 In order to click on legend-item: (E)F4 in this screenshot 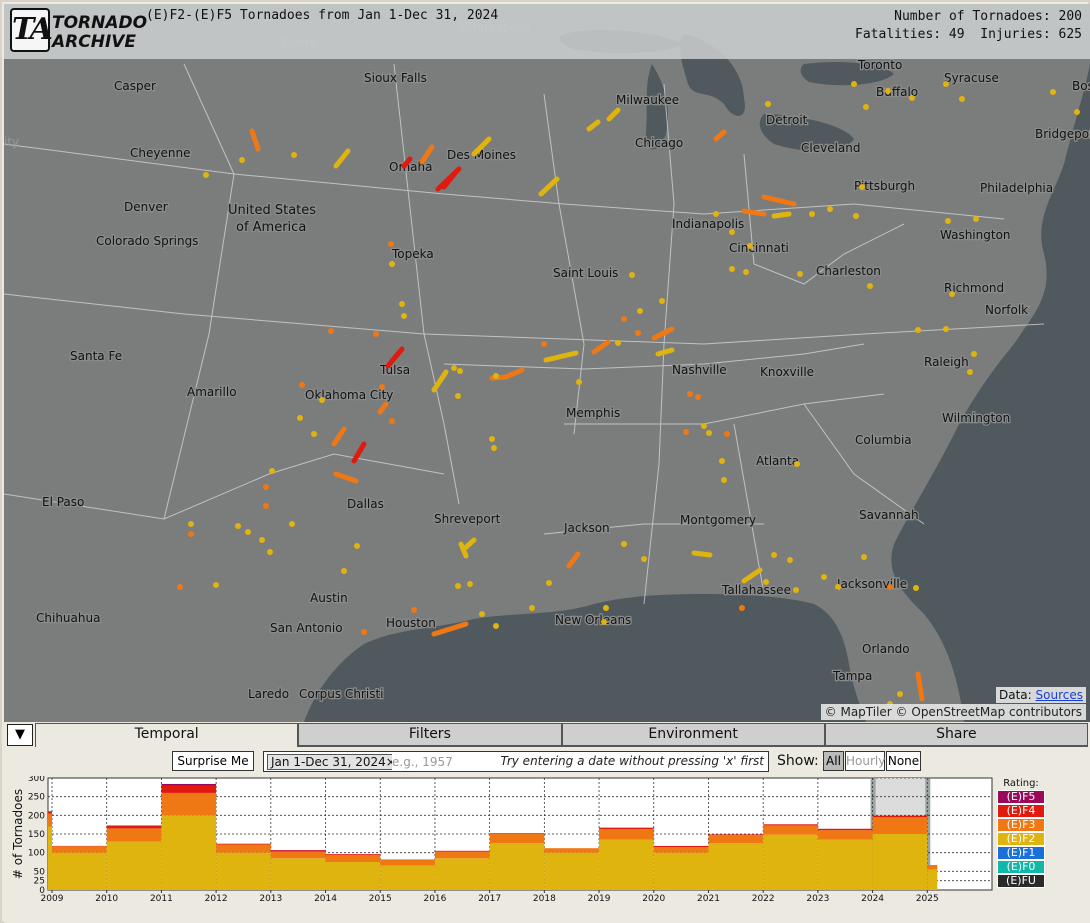, I will do `click(1021, 811)`.